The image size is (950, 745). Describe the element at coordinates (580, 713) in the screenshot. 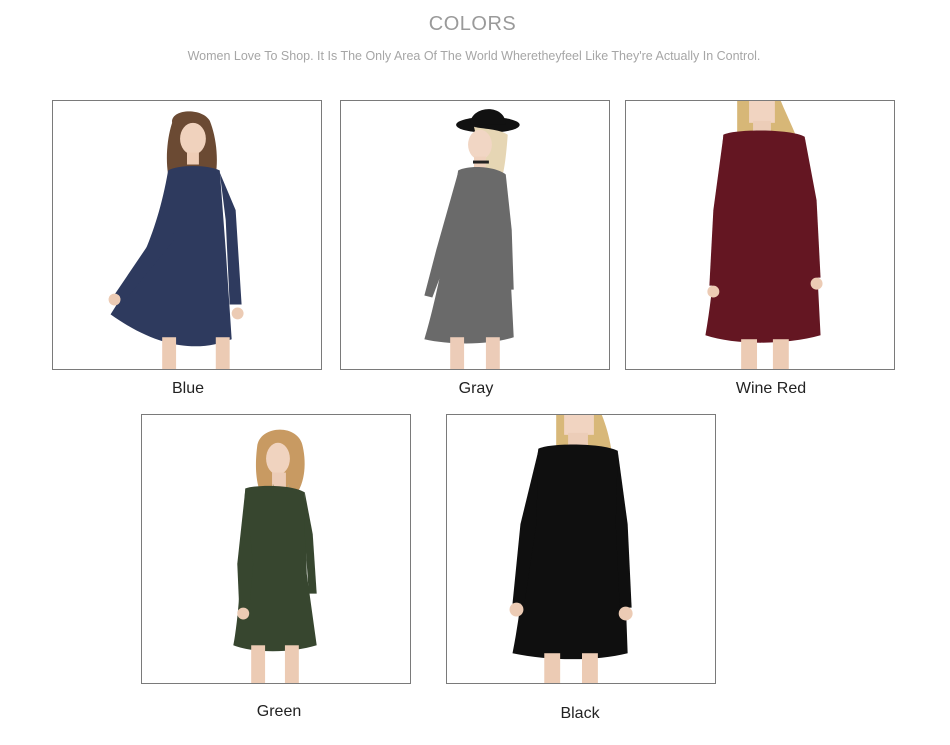

I see `color-label-black: Black` at that location.